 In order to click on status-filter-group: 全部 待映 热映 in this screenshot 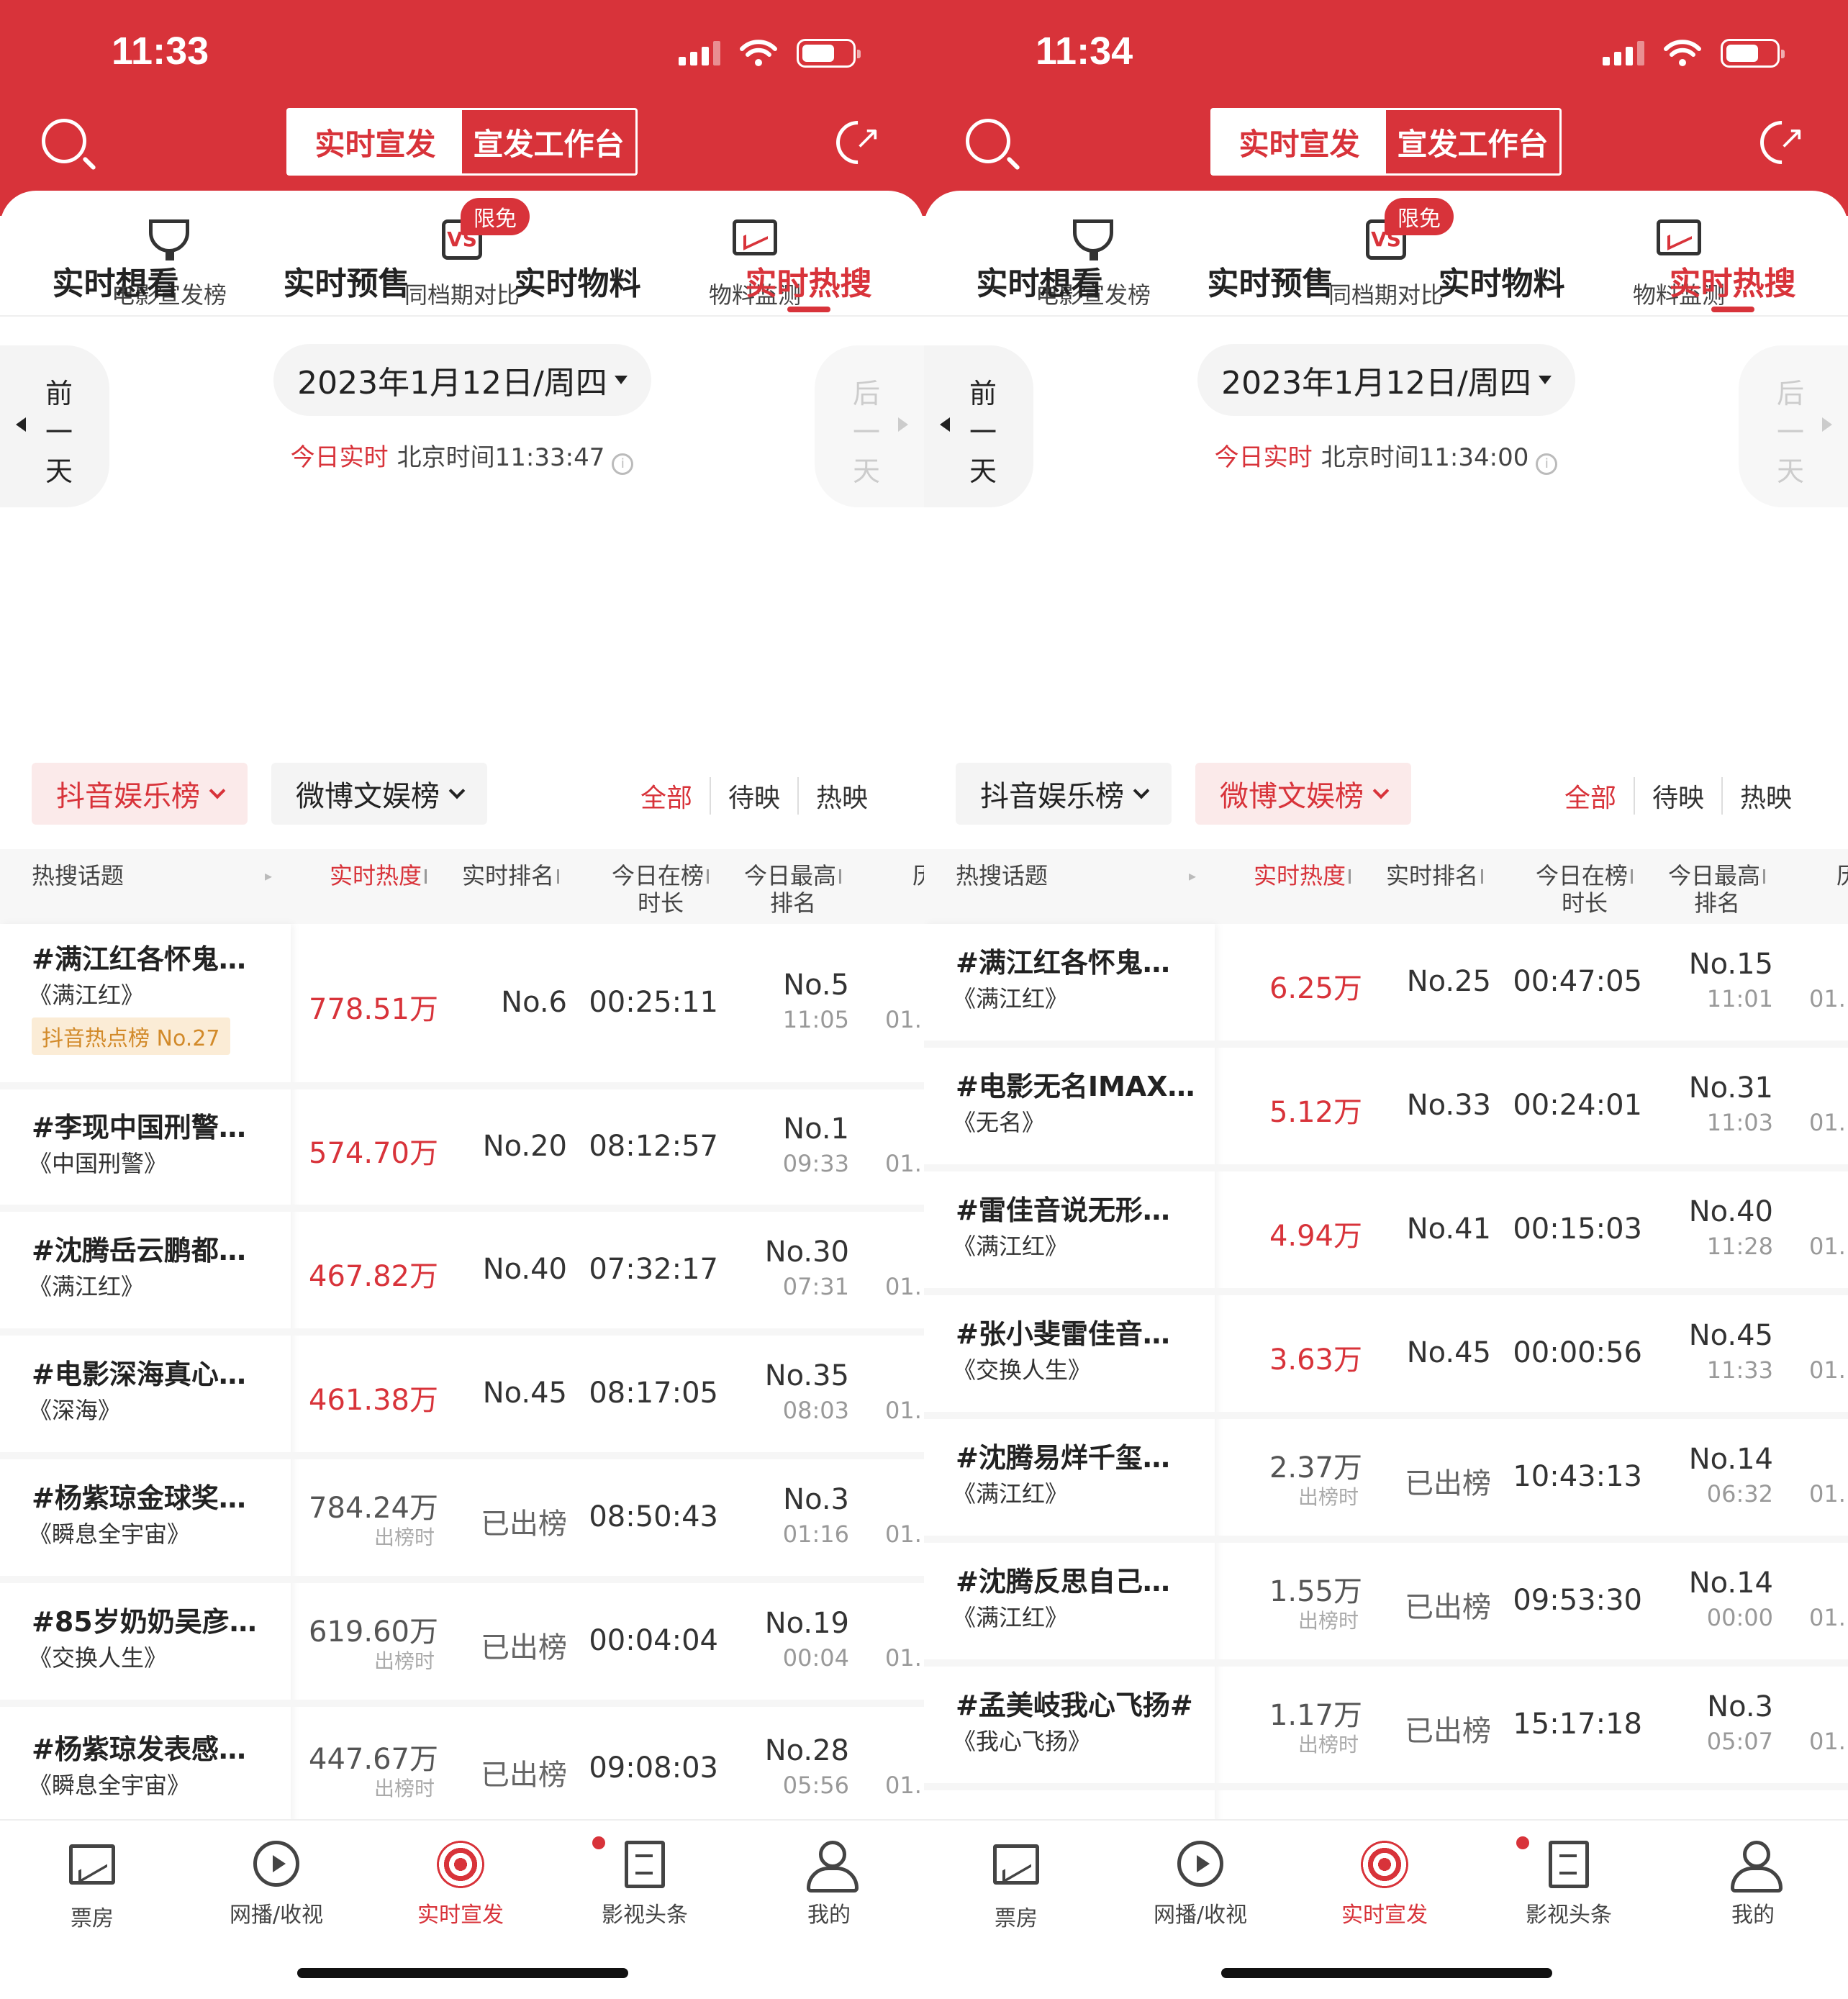, I will do `click(1678, 796)`.